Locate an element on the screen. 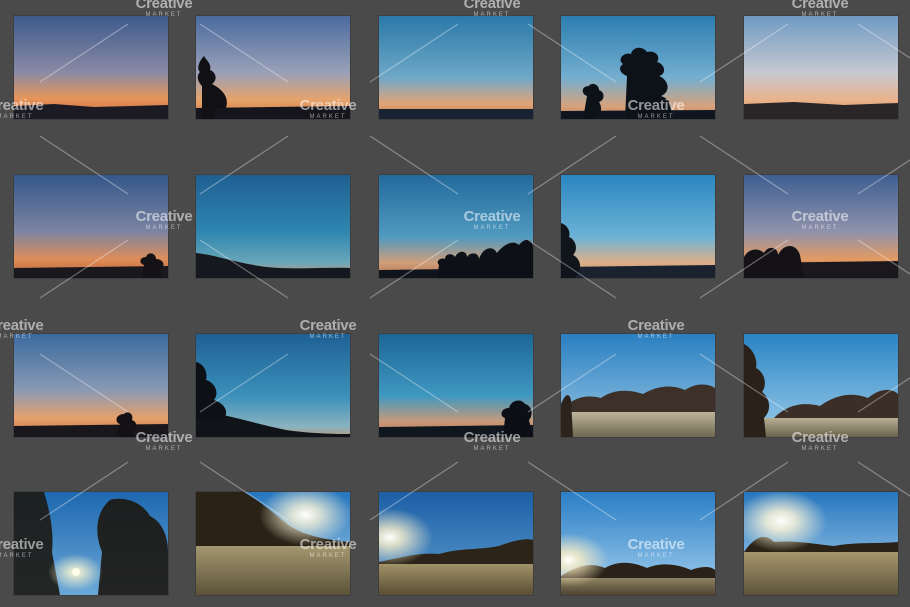  blue-trees-photo is located at coordinates (638, 67).